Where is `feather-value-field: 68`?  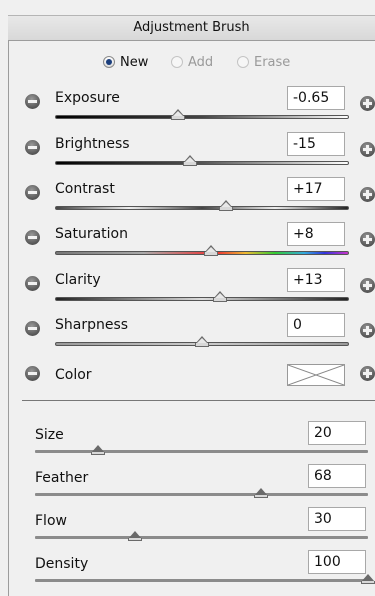
feather-value-field: 68 is located at coordinates (337, 476).